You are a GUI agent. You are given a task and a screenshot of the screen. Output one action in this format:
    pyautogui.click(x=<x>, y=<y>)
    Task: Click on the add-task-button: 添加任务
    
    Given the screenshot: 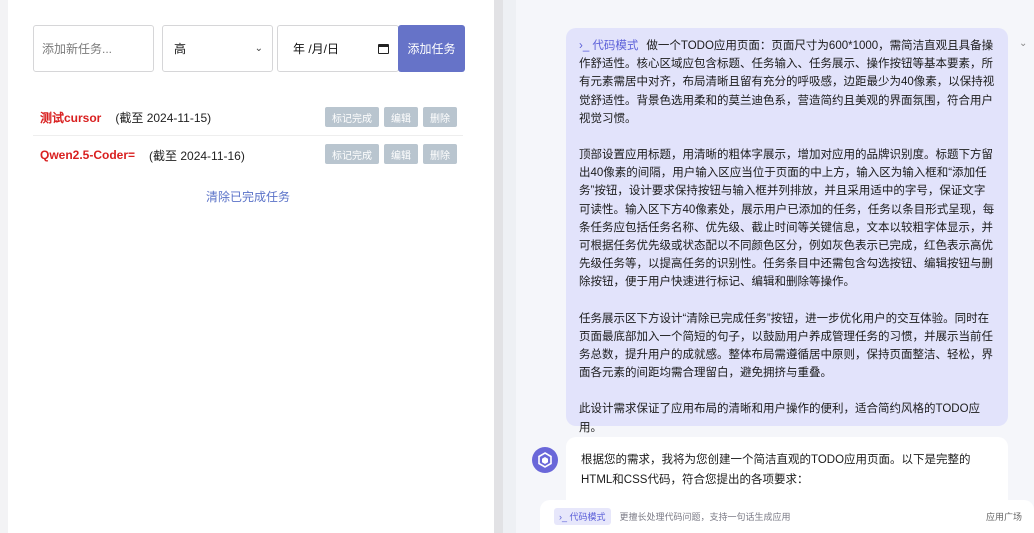 What is the action you would take?
    pyautogui.click(x=431, y=48)
    